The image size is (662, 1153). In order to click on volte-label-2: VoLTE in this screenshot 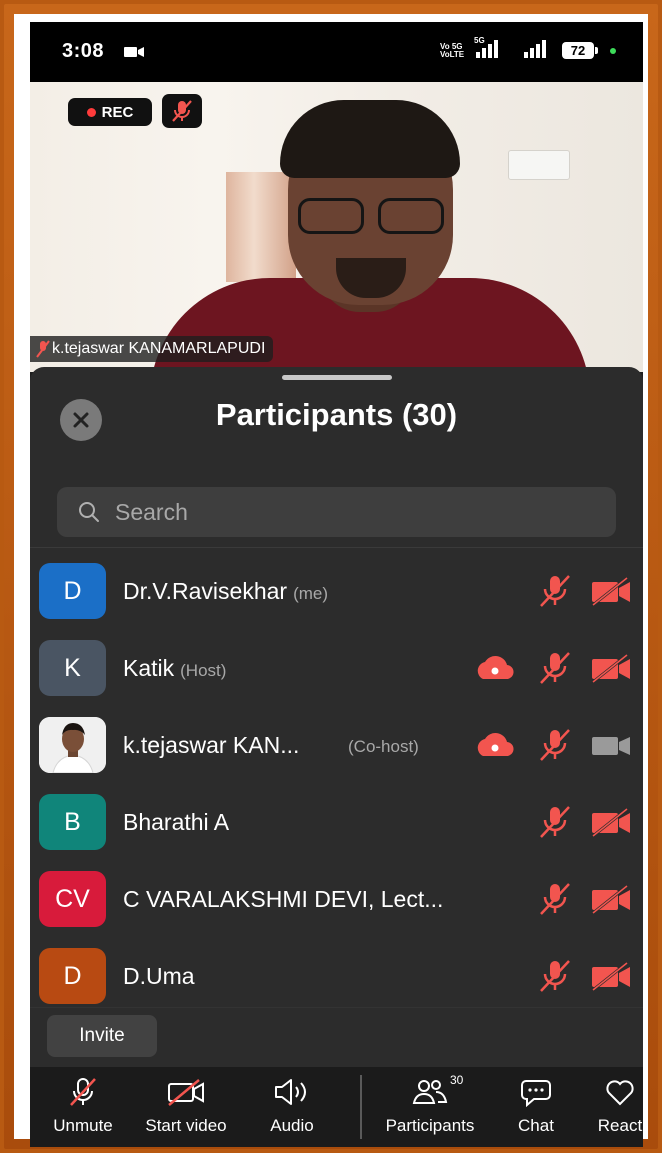, I will do `click(452, 54)`.